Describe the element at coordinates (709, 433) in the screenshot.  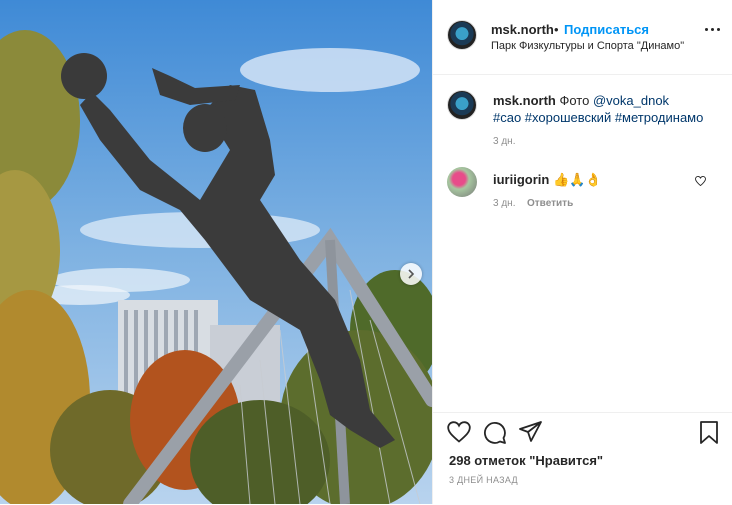
I see `bookmark-icon` at that location.